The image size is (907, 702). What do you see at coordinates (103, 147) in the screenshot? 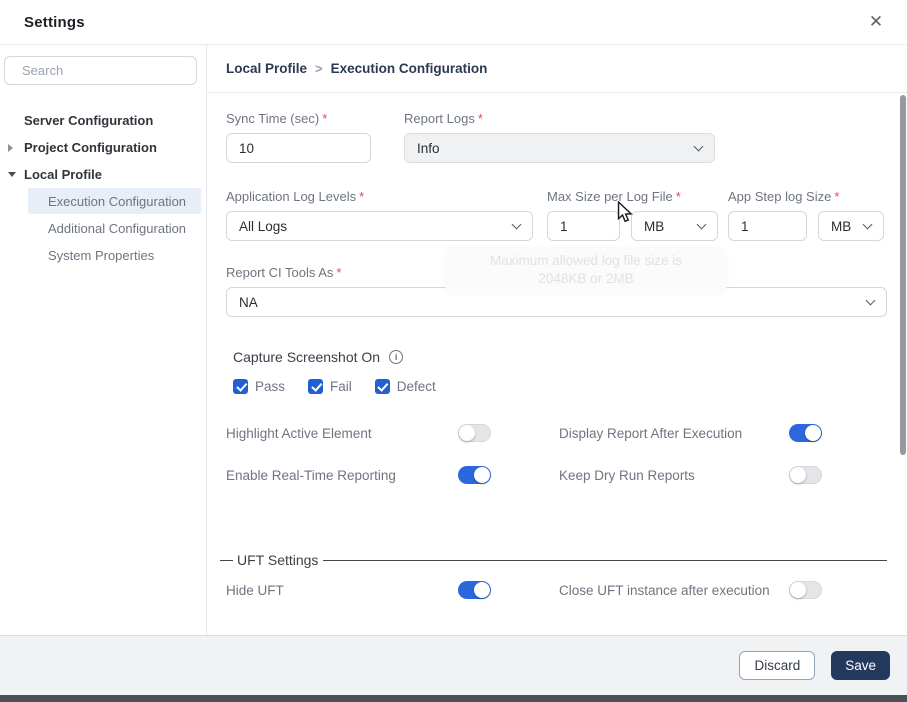
I see `sidebar-item-project-configuration: Project Configuration` at bounding box center [103, 147].